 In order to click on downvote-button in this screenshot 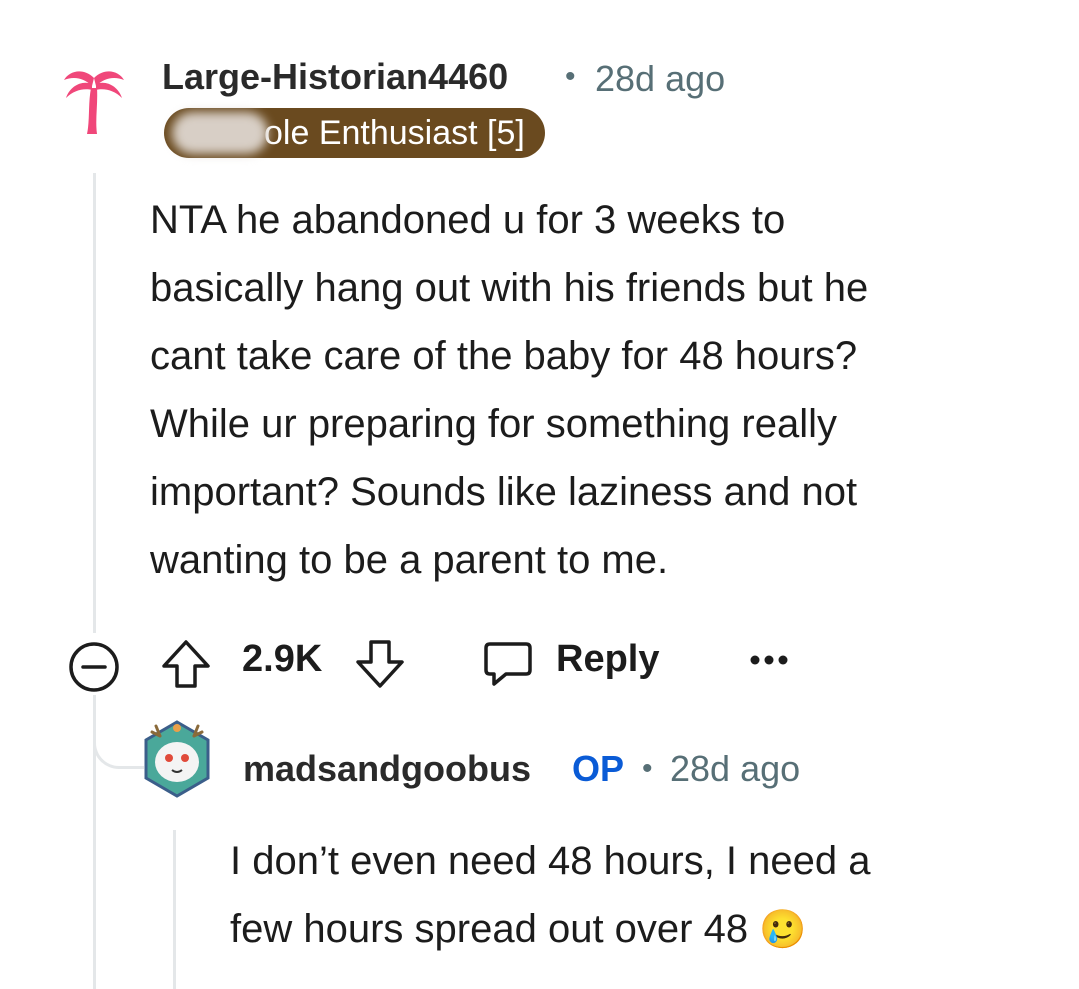, I will do `click(380, 664)`.